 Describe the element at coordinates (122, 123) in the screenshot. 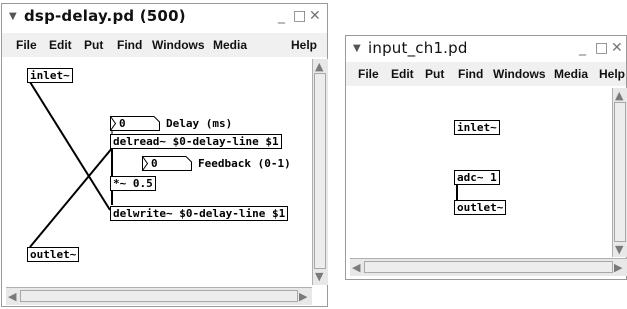

I see `delay-number-value: 0` at that location.